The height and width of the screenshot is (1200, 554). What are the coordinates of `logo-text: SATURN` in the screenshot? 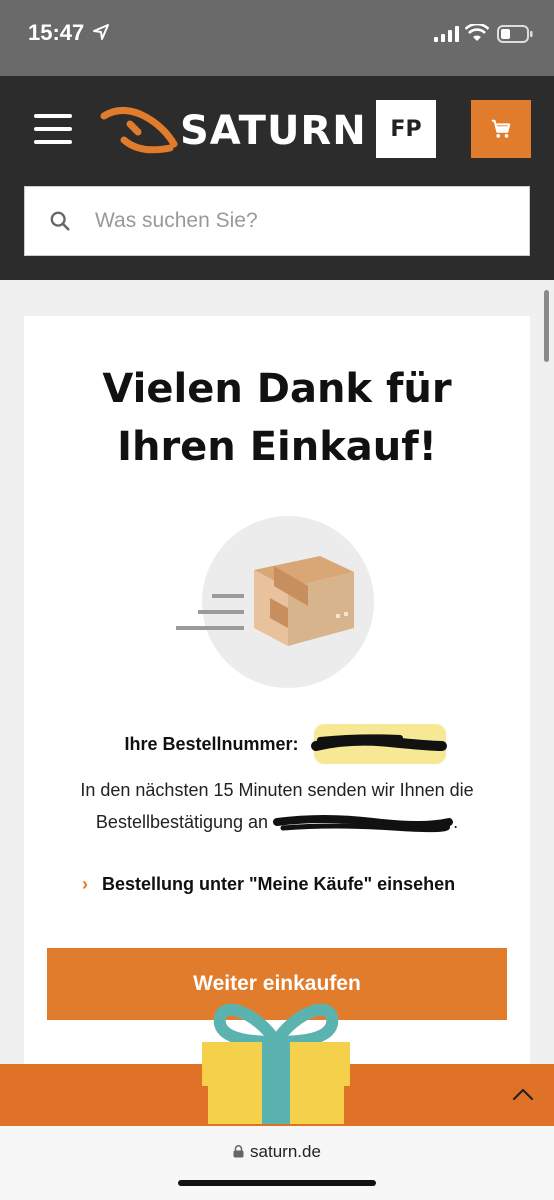 It's located at (273, 131).